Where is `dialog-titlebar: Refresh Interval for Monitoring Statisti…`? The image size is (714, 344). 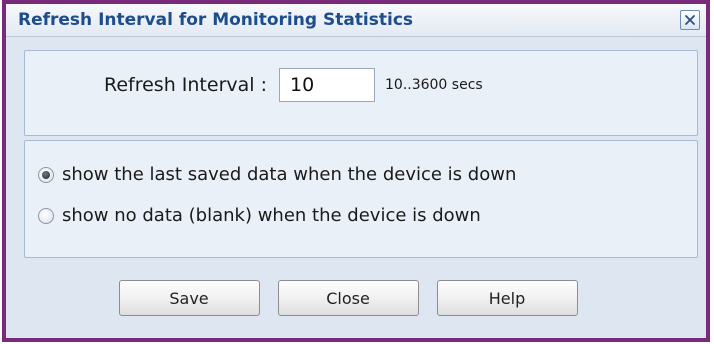
dialog-titlebar: Refresh Interval for Monitoring Statisti… is located at coordinates (356, 20).